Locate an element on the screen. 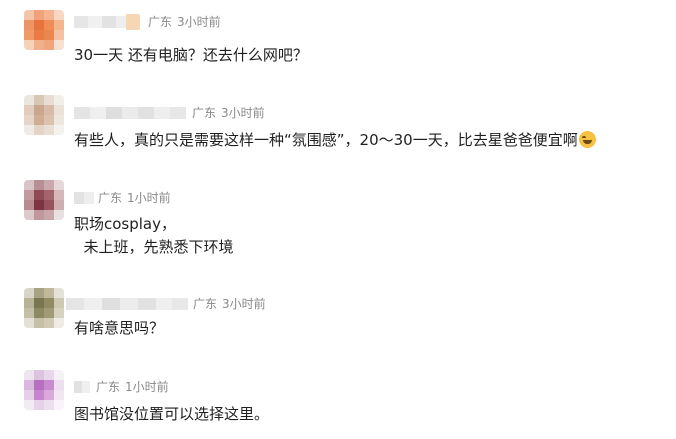 The width and height of the screenshot is (676, 439). comment-text: 图书馆没位置可以选择这里。 is located at coordinates (172, 414).